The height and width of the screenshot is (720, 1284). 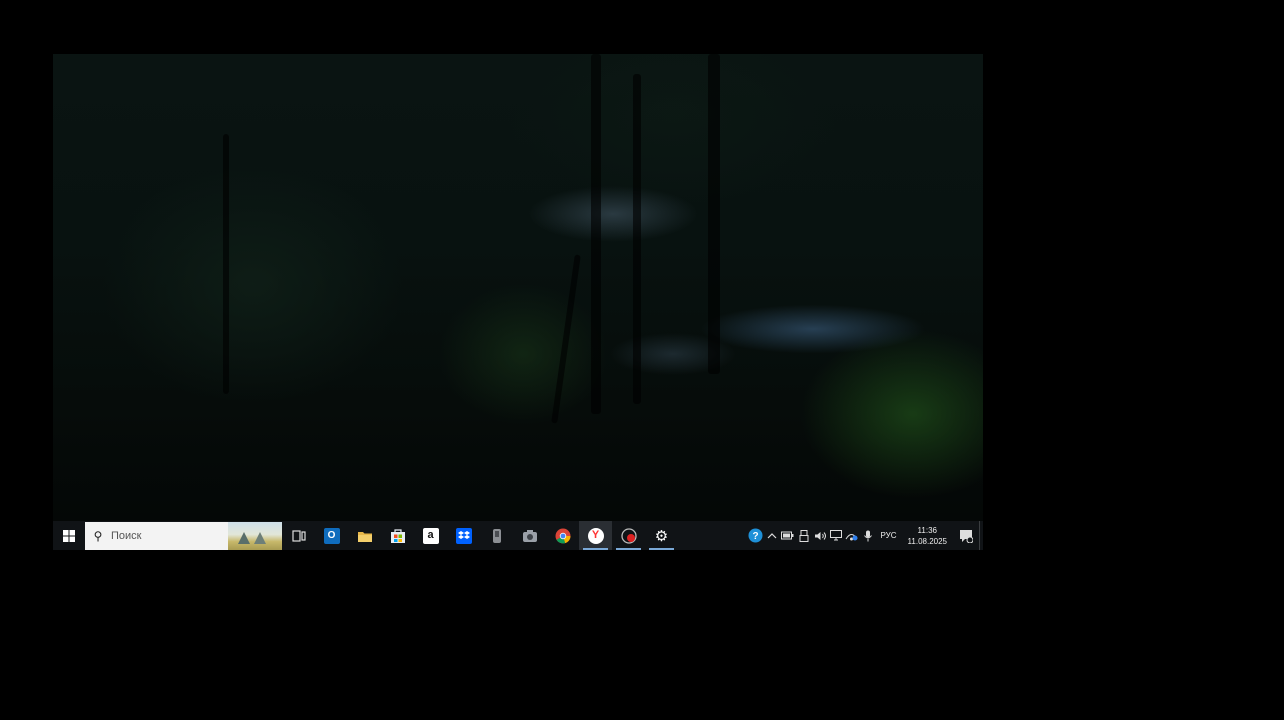 I want to click on clock-date: 11.08.2025, so click(x=927, y=541).